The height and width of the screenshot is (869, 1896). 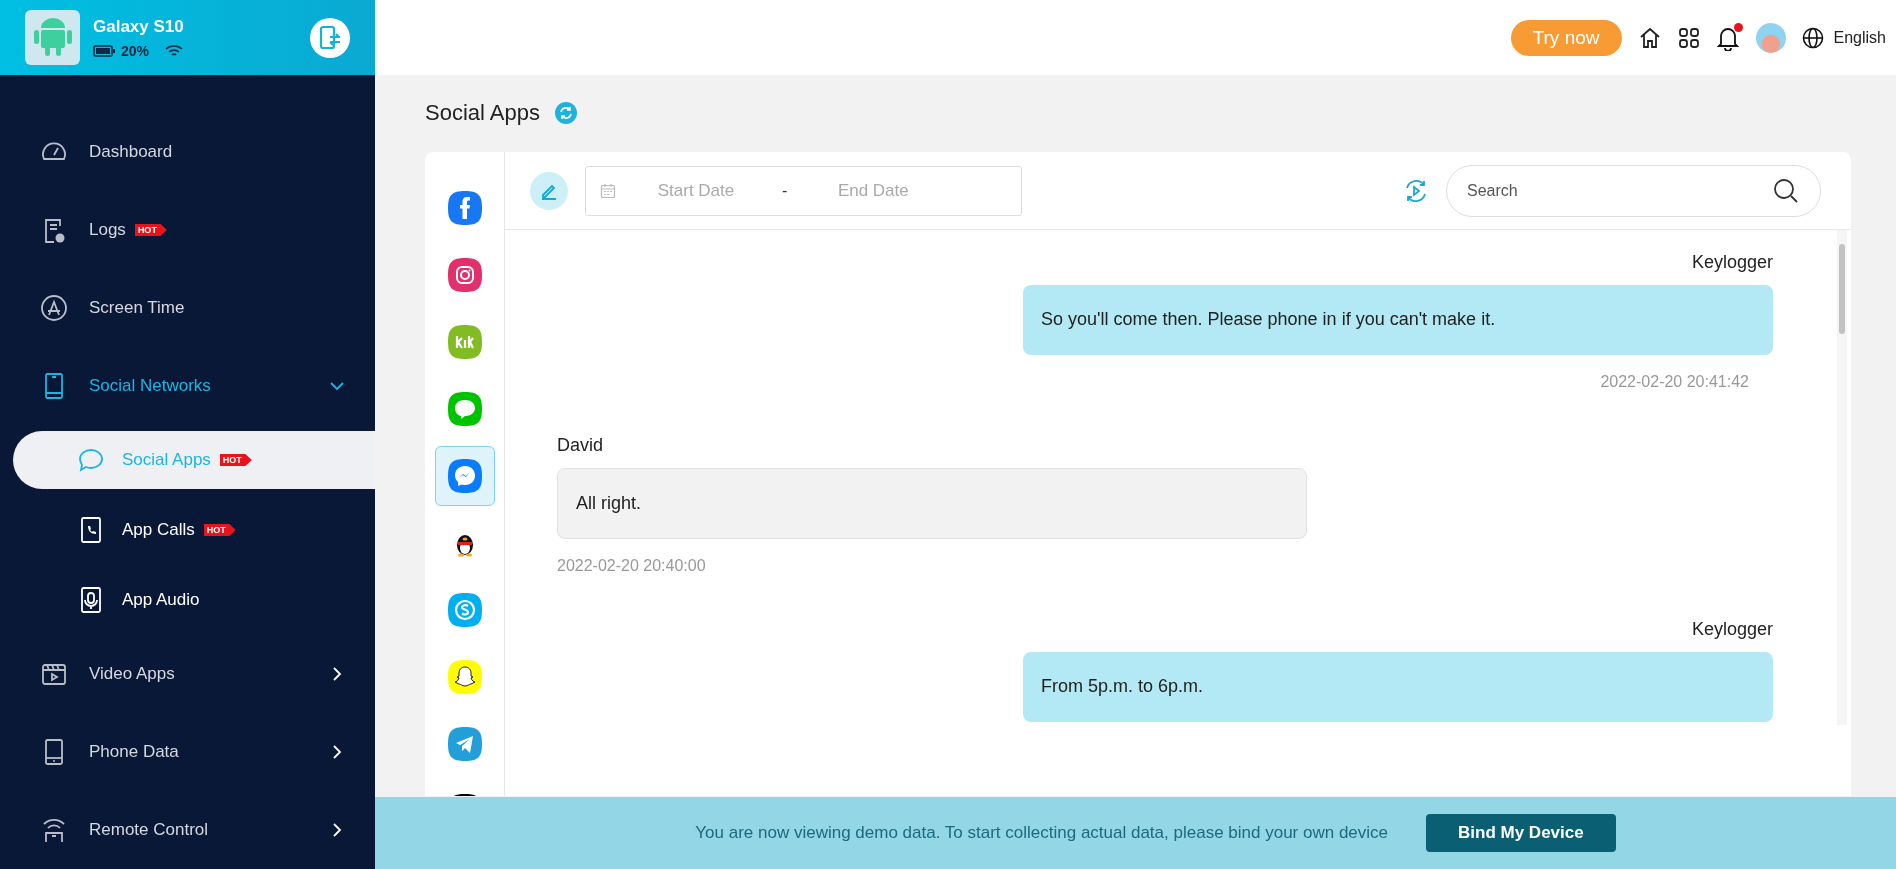 What do you see at coordinates (608, 190) in the screenshot?
I see `calendar-icon` at bounding box center [608, 190].